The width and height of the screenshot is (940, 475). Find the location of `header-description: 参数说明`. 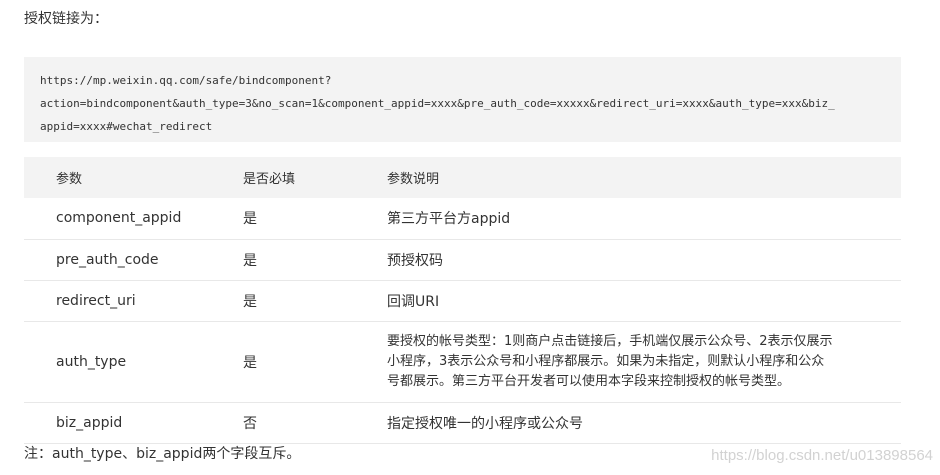

header-description: 参数说明 is located at coordinates (413, 179).